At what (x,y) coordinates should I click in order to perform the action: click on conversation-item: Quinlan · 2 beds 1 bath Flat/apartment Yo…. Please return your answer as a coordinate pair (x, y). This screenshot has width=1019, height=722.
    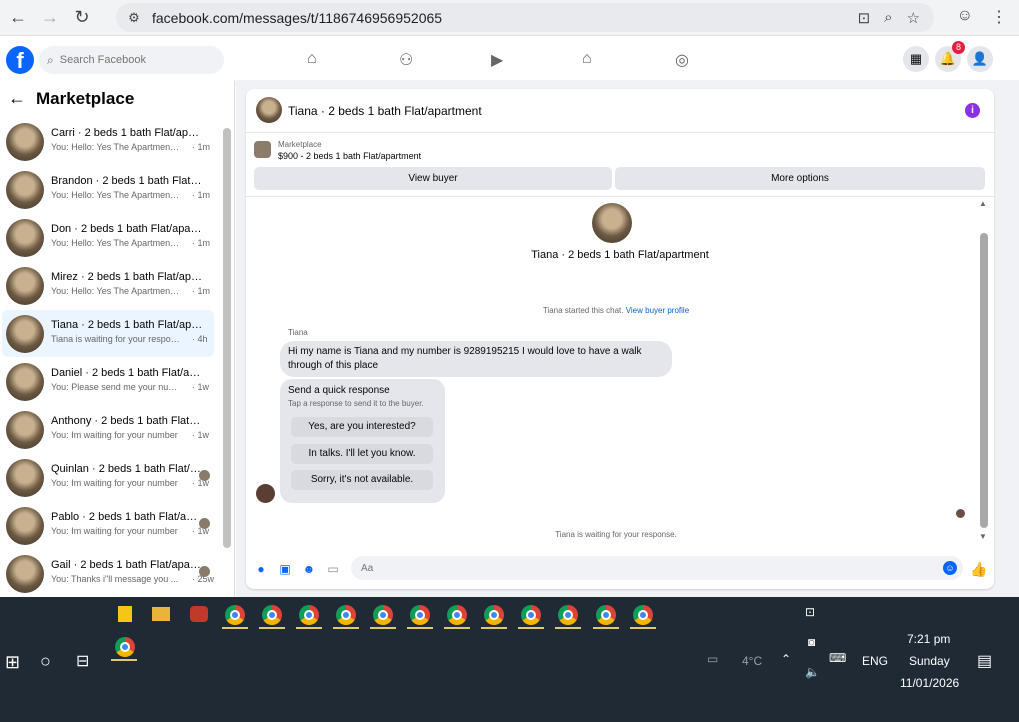
    Looking at the image, I should click on (108, 477).